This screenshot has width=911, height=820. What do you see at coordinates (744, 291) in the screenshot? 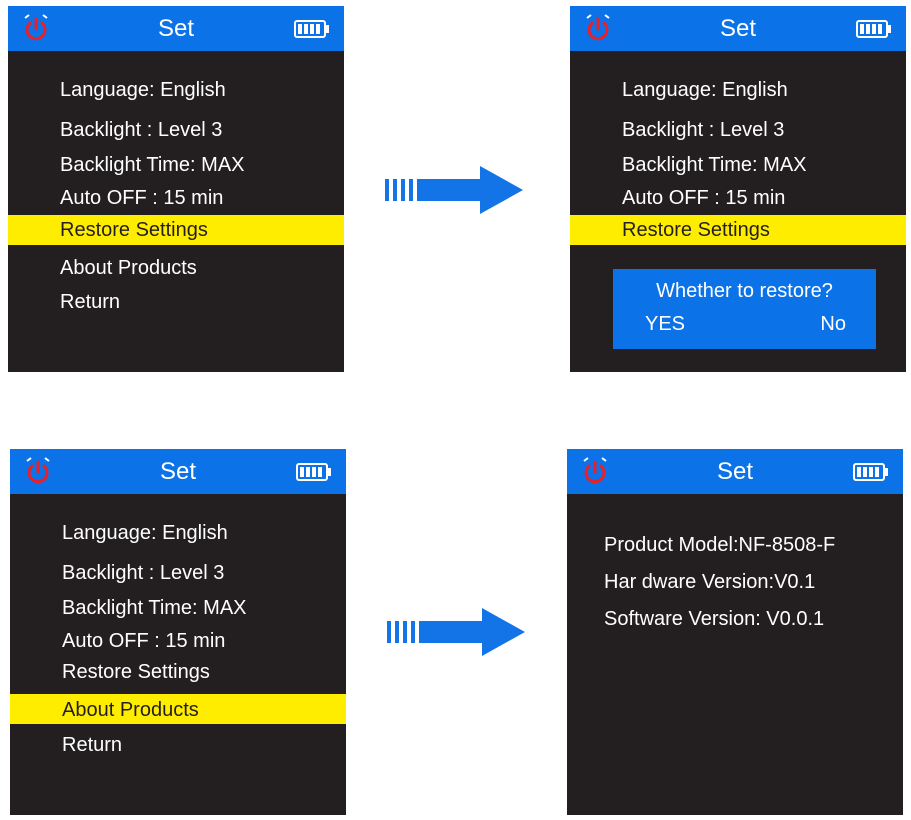
I see `dialog-question: Whether to restore?` at bounding box center [744, 291].